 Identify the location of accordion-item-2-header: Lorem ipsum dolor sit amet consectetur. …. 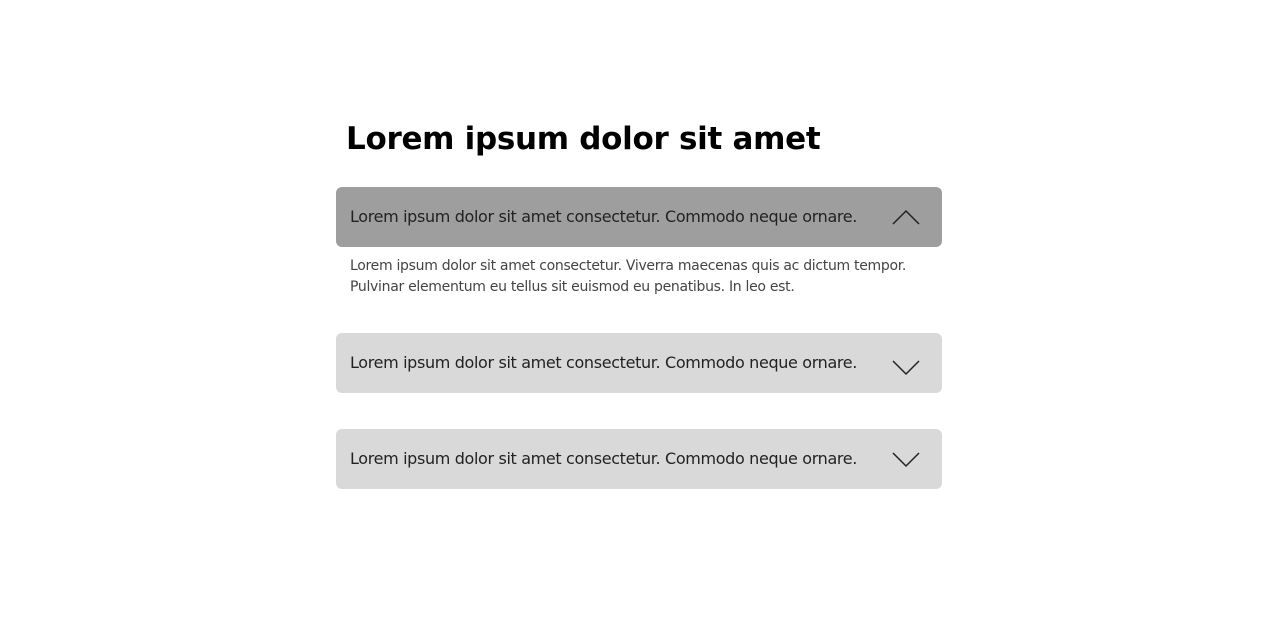
(639, 363).